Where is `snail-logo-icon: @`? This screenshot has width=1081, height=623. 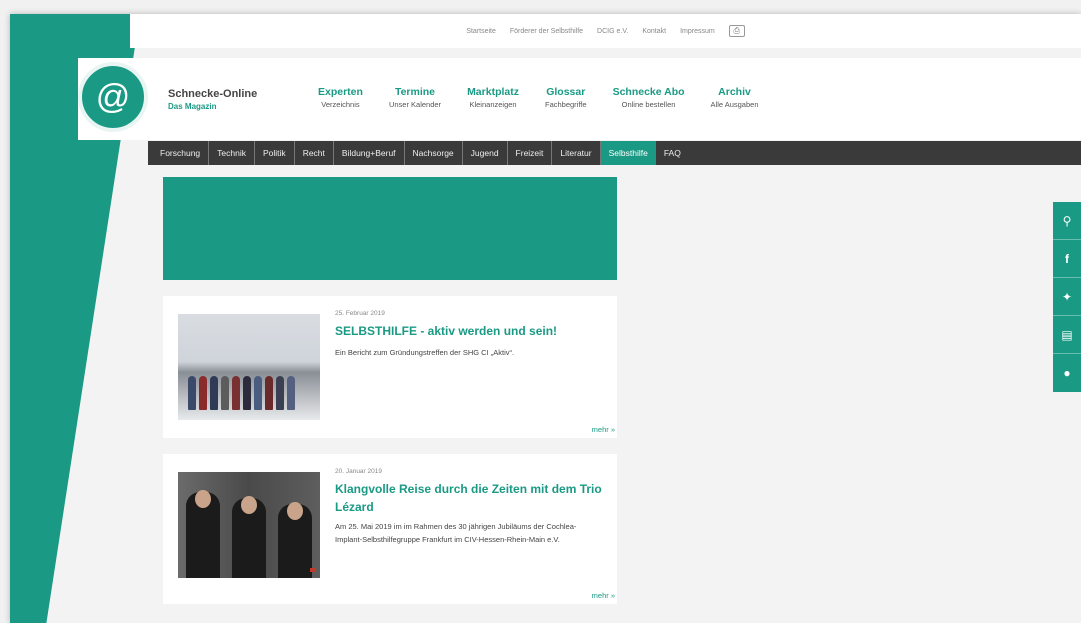
snail-logo-icon: @ is located at coordinates (113, 97).